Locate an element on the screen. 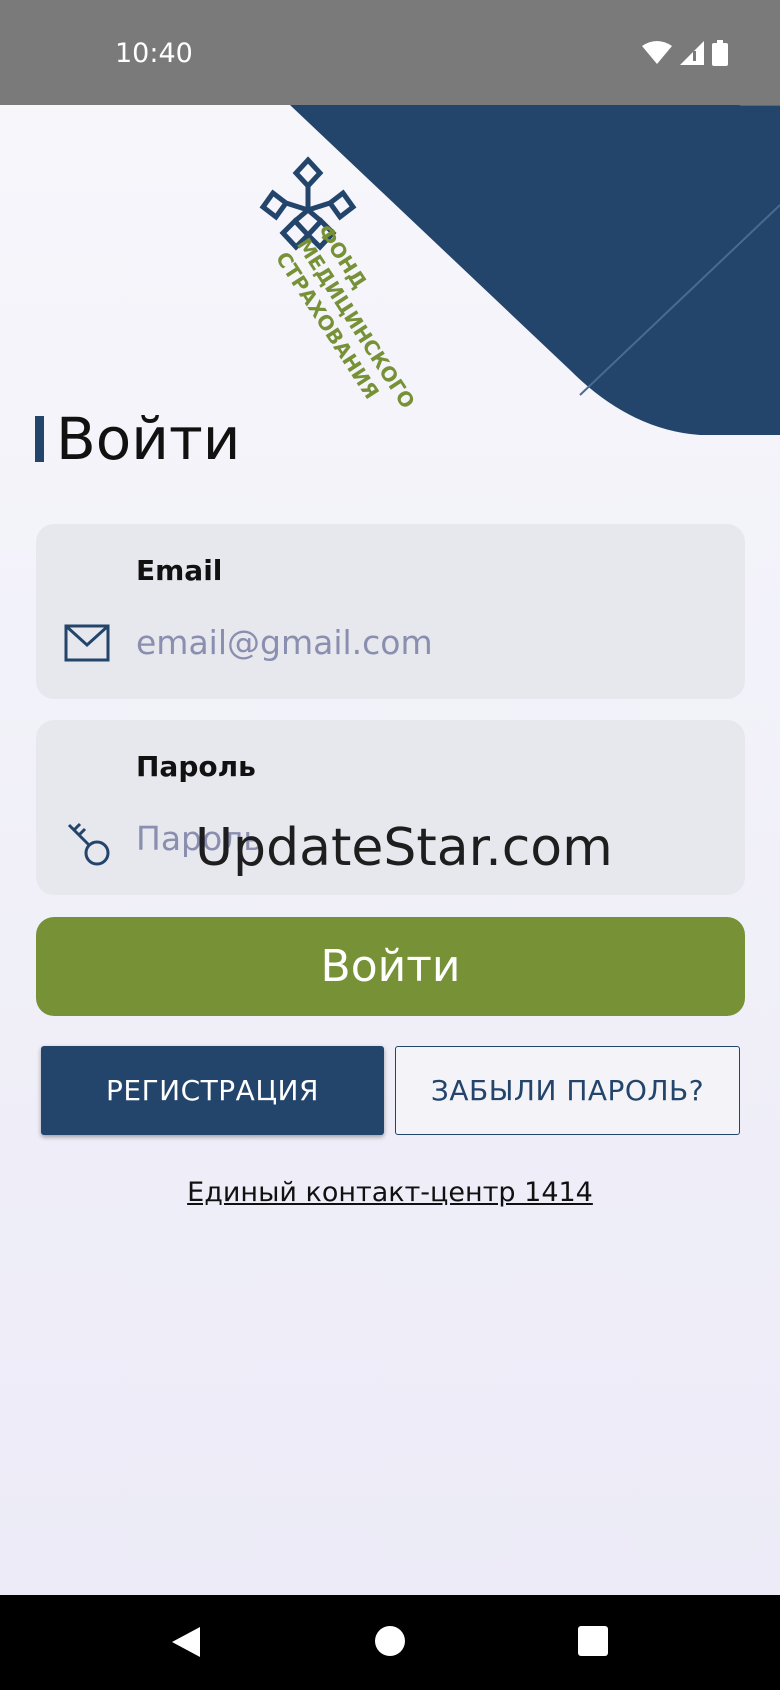 This screenshot has width=780, height=1690. page-title-row: Войти is located at coordinates (137, 439).